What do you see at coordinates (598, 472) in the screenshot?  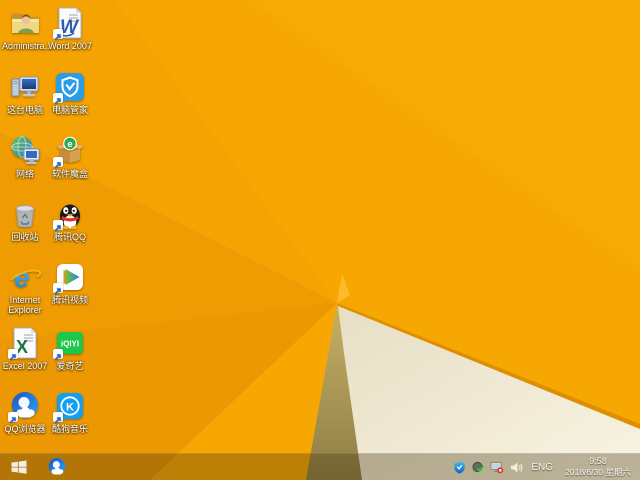 I see `clock-date: 2018/6/30 星期六` at bounding box center [598, 472].